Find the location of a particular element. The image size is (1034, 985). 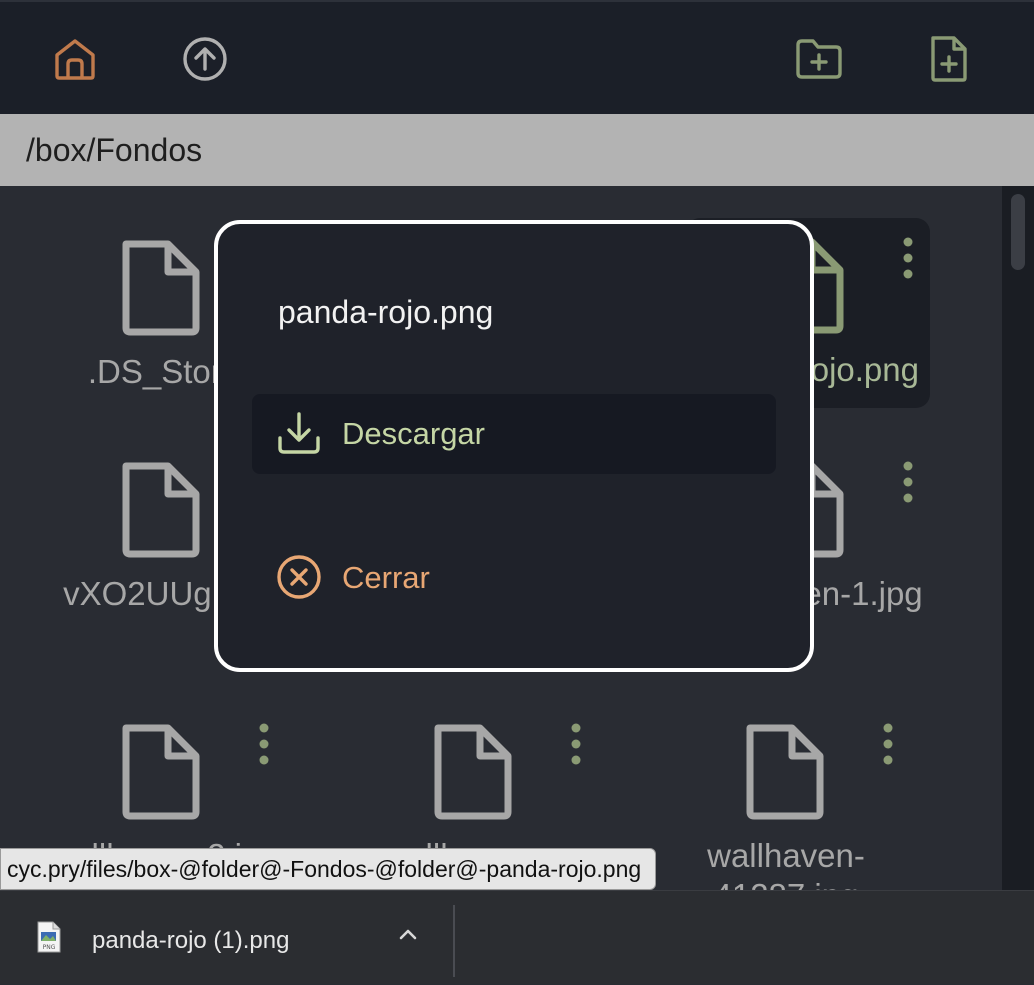

downloaded-file-name: panda-rojo (1).png is located at coordinates (191, 940).